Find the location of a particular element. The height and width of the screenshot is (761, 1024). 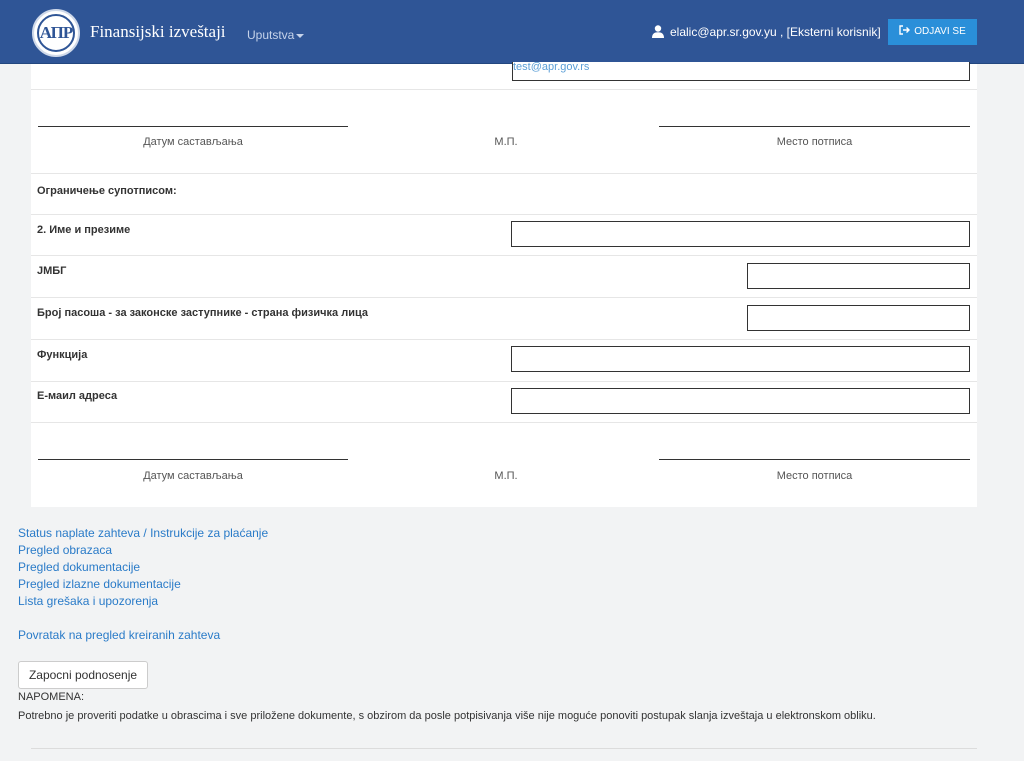

errors-list-link: Lista grešaka i upozorenja is located at coordinates (88, 601).